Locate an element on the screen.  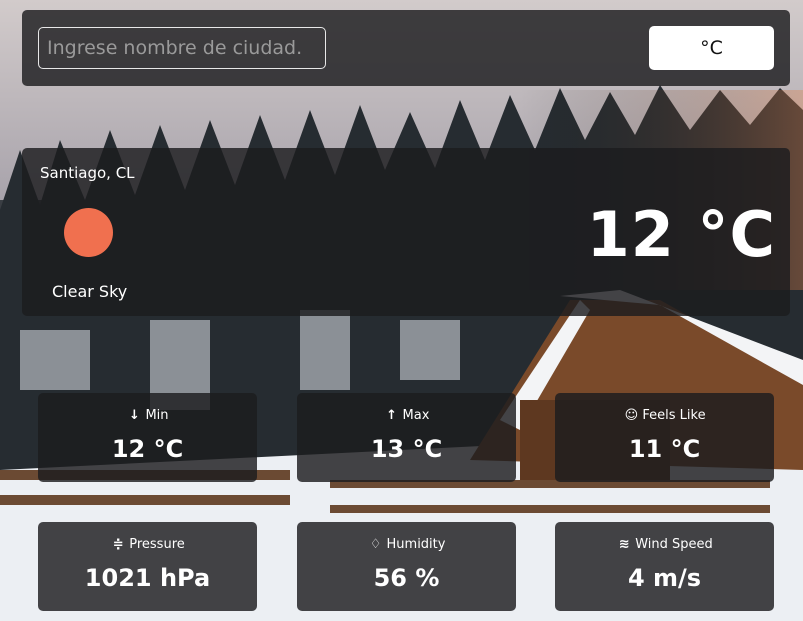
feels-like-card: ☺ Feels Like 11 °C is located at coordinates (664, 437).